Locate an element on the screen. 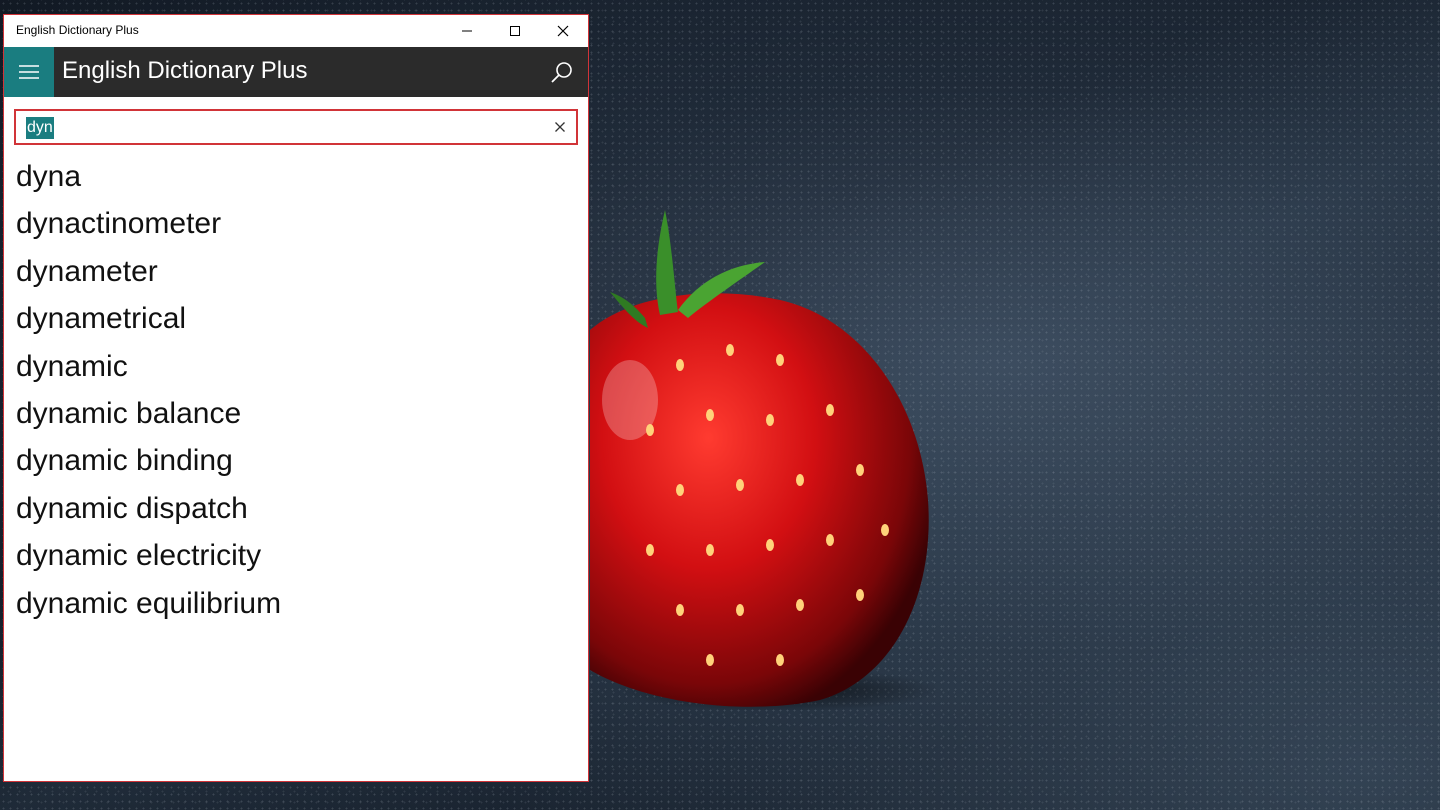 The image size is (1440, 810). list-item: dynamic dispatch is located at coordinates (148, 508).